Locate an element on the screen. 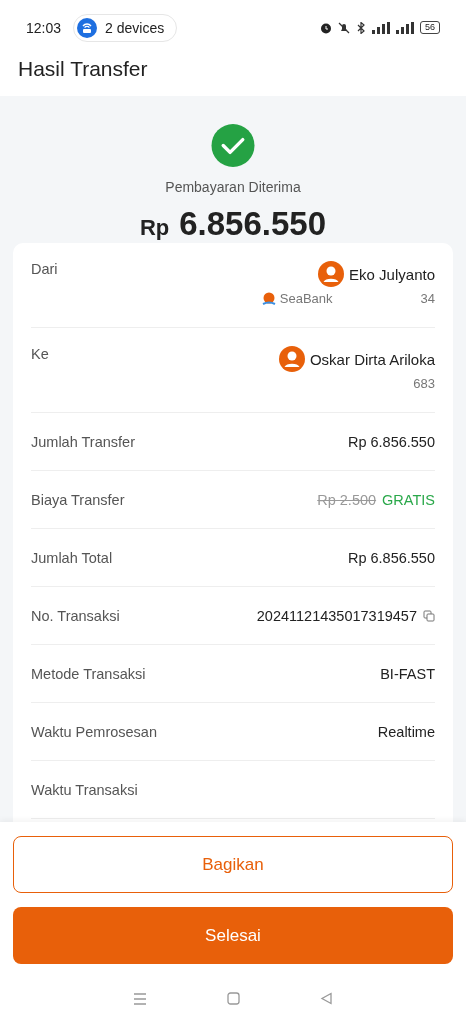 This screenshot has width=466, height=1024. detail-label: No. Transaksi is located at coordinates (75, 615).